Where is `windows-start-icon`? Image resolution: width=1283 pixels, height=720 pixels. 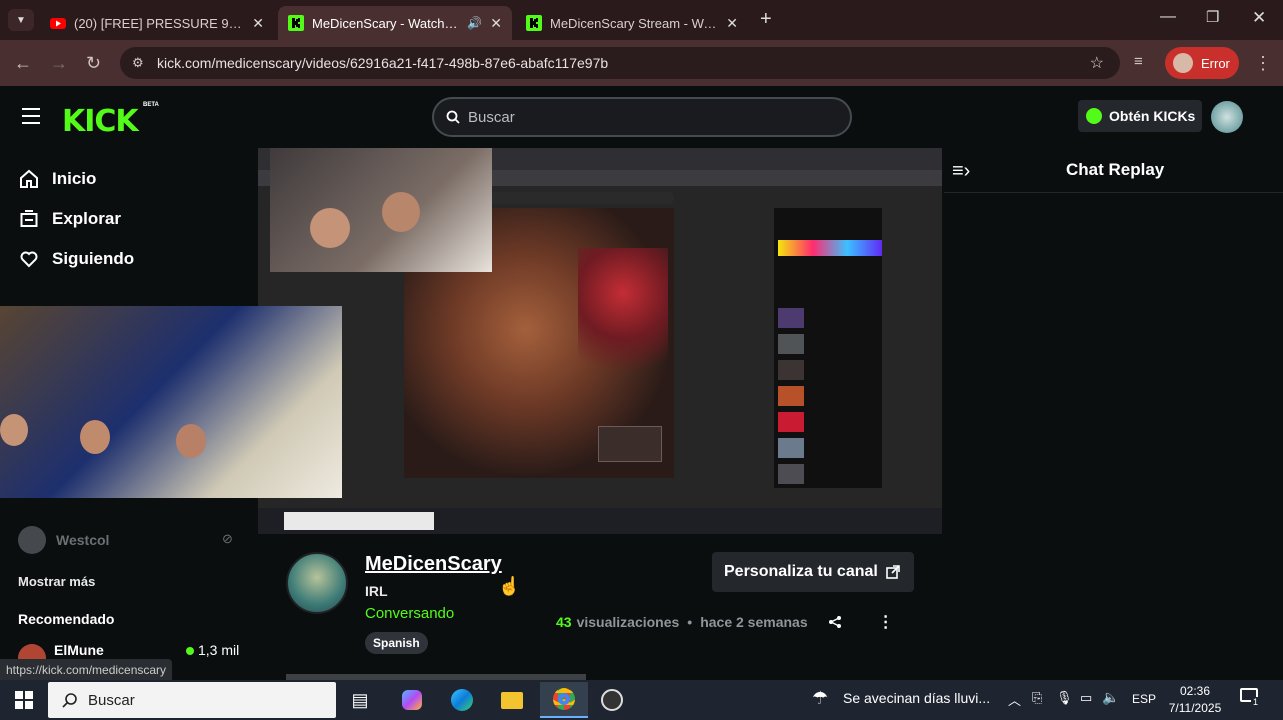 windows-start-icon is located at coordinates (24, 700).